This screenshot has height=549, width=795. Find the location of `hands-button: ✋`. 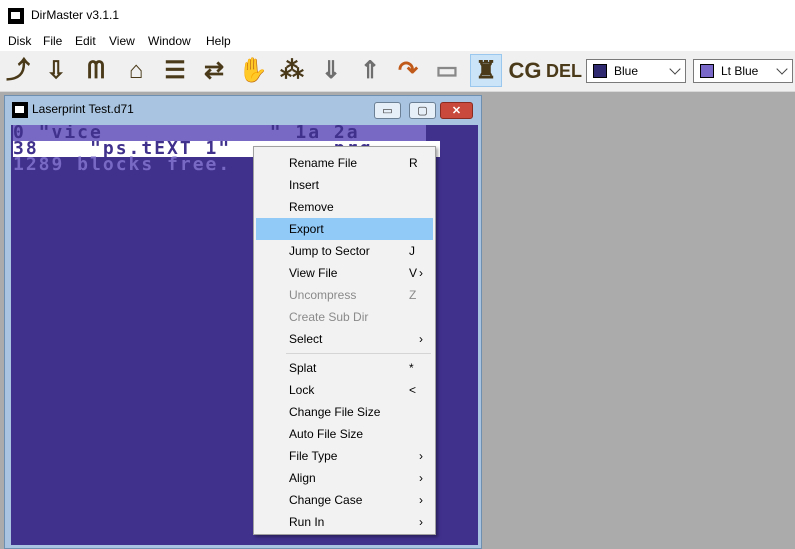

hands-button: ✋ is located at coordinates (253, 70).